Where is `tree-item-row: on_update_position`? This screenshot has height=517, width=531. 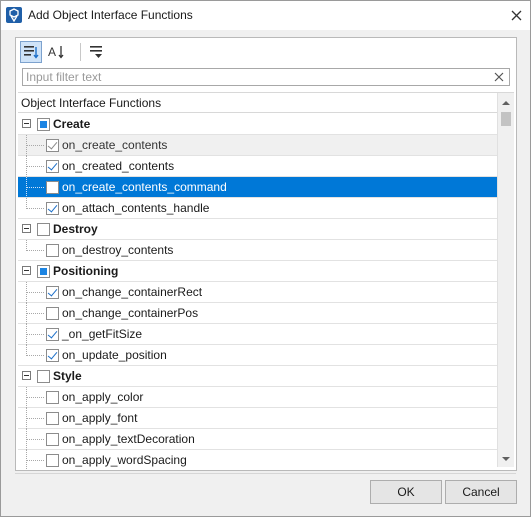 tree-item-row: on_update_position is located at coordinates (258, 355).